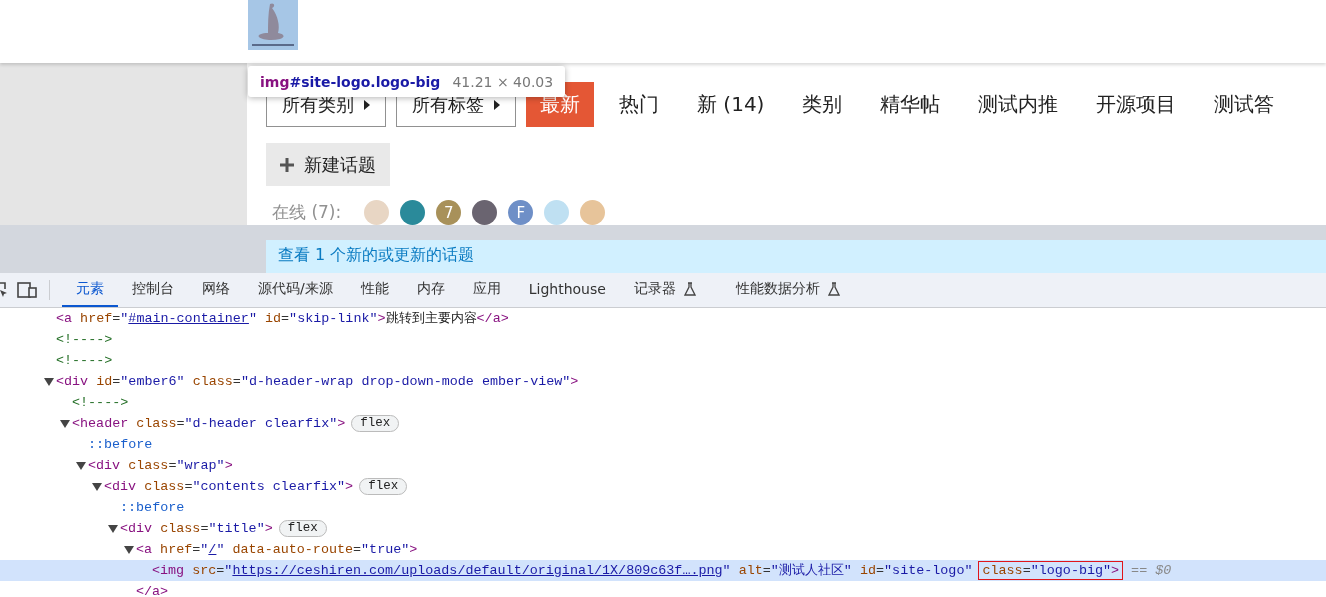 The image size is (1326, 597). I want to click on devtools-tab: 应用, so click(486, 290).